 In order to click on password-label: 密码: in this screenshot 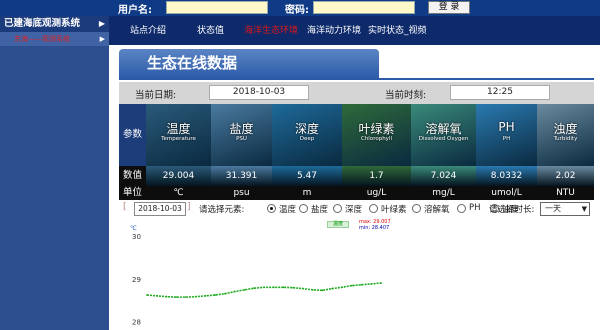, I will do `click(297, 10)`.